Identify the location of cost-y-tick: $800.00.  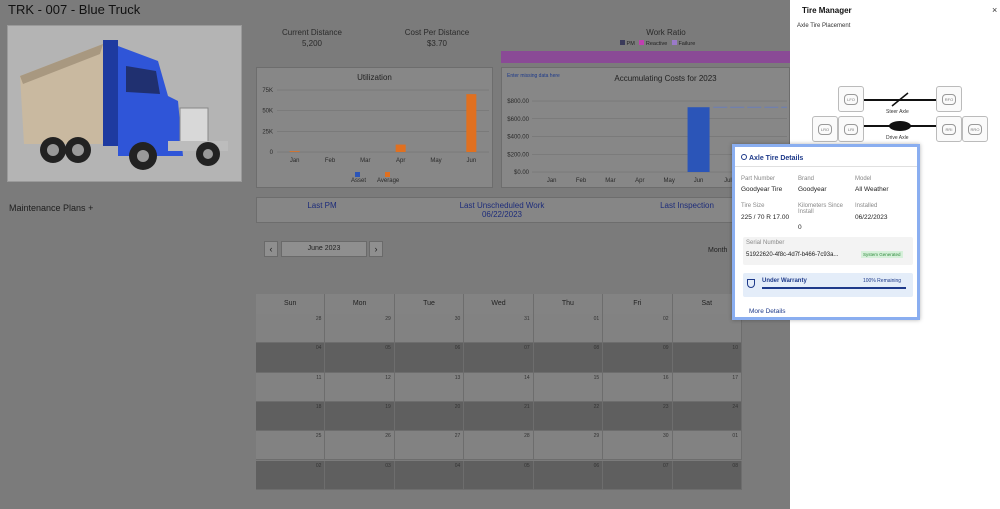
(518, 102).